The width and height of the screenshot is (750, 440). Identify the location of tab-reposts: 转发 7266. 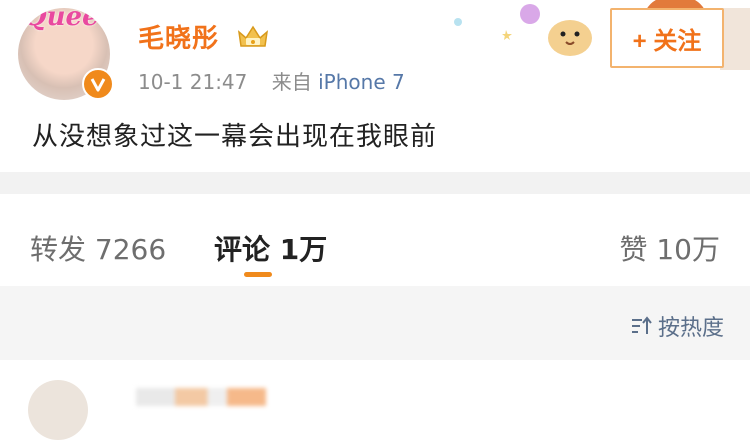
(98, 248).